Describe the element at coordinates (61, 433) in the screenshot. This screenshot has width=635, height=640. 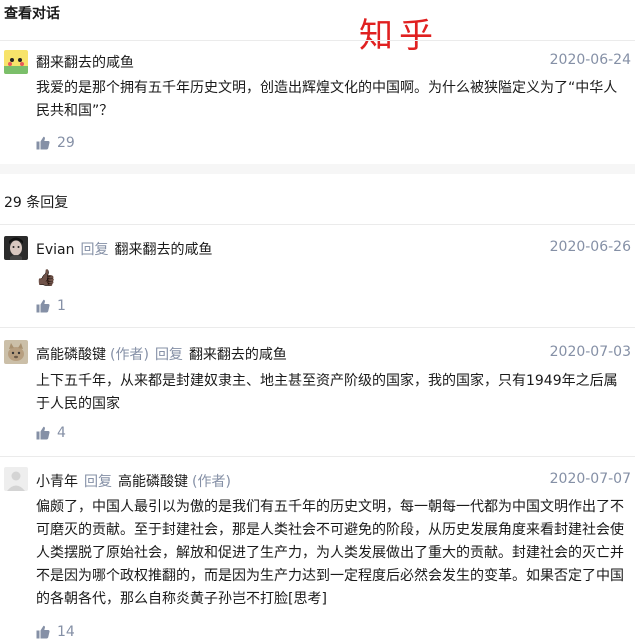
I see `like-count: 4` at that location.